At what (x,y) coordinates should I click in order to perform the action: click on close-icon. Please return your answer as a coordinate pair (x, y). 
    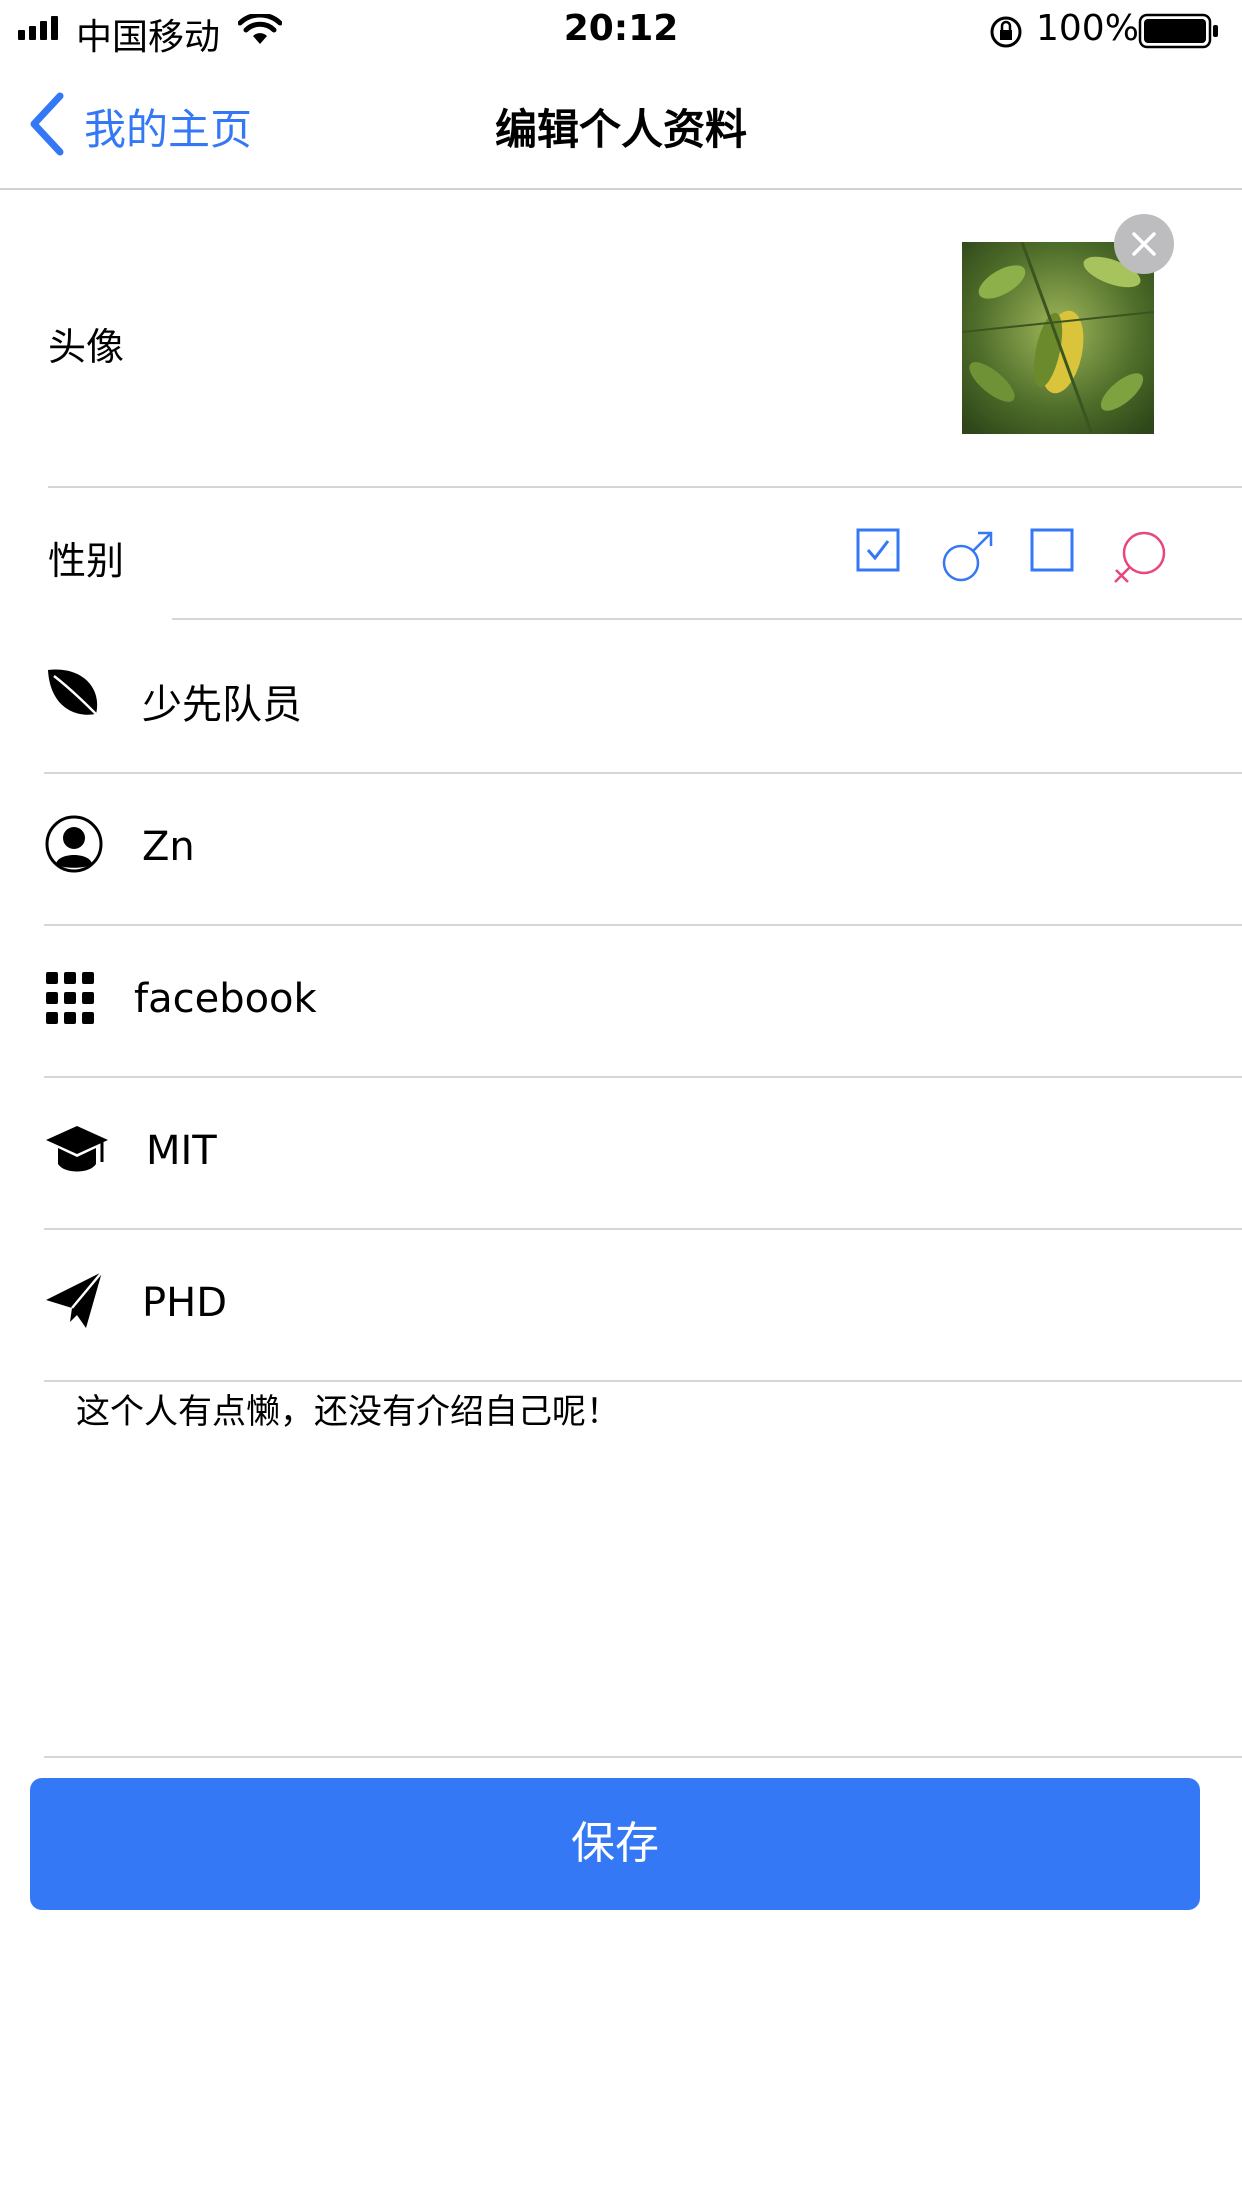
    Looking at the image, I should click on (1144, 244).